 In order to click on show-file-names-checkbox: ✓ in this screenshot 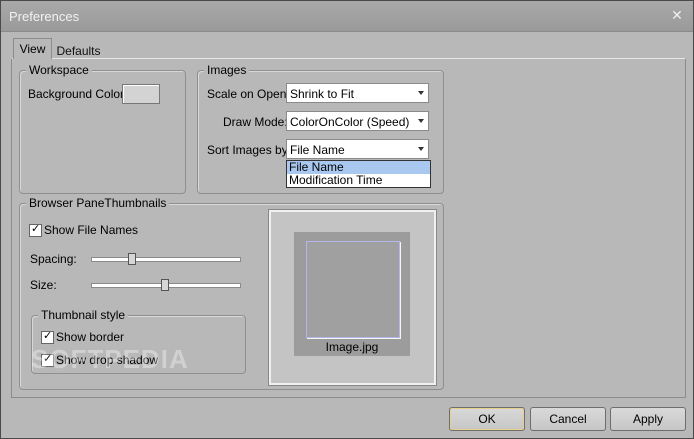, I will do `click(35, 230)`.